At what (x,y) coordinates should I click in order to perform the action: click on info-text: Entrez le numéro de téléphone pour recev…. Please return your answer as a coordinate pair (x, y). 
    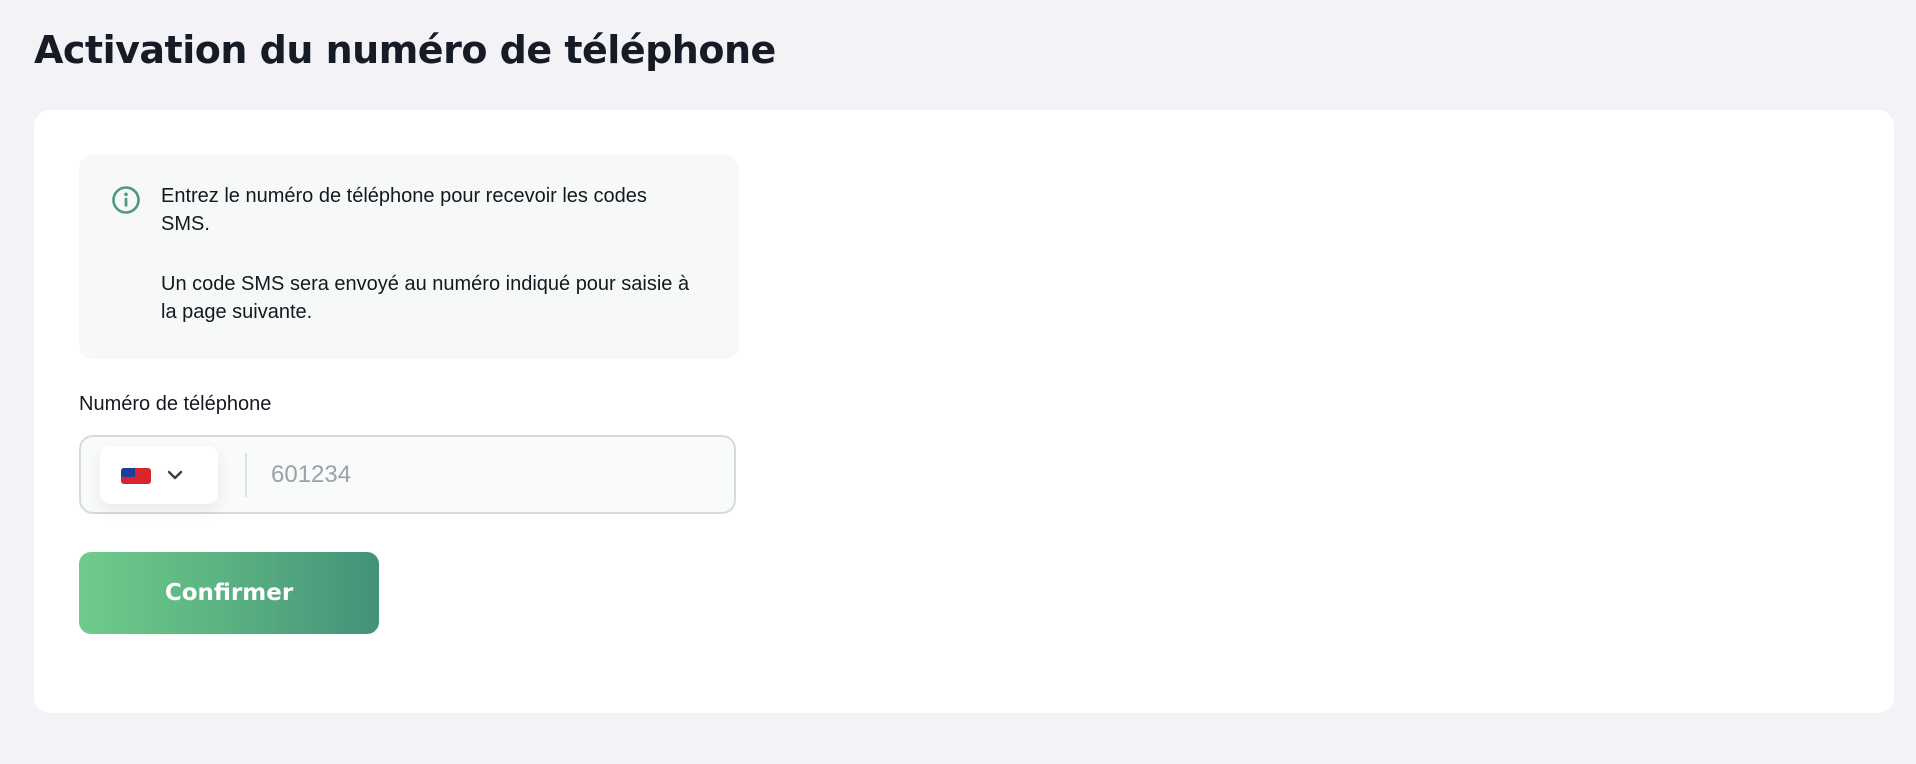
    Looking at the image, I should click on (431, 270).